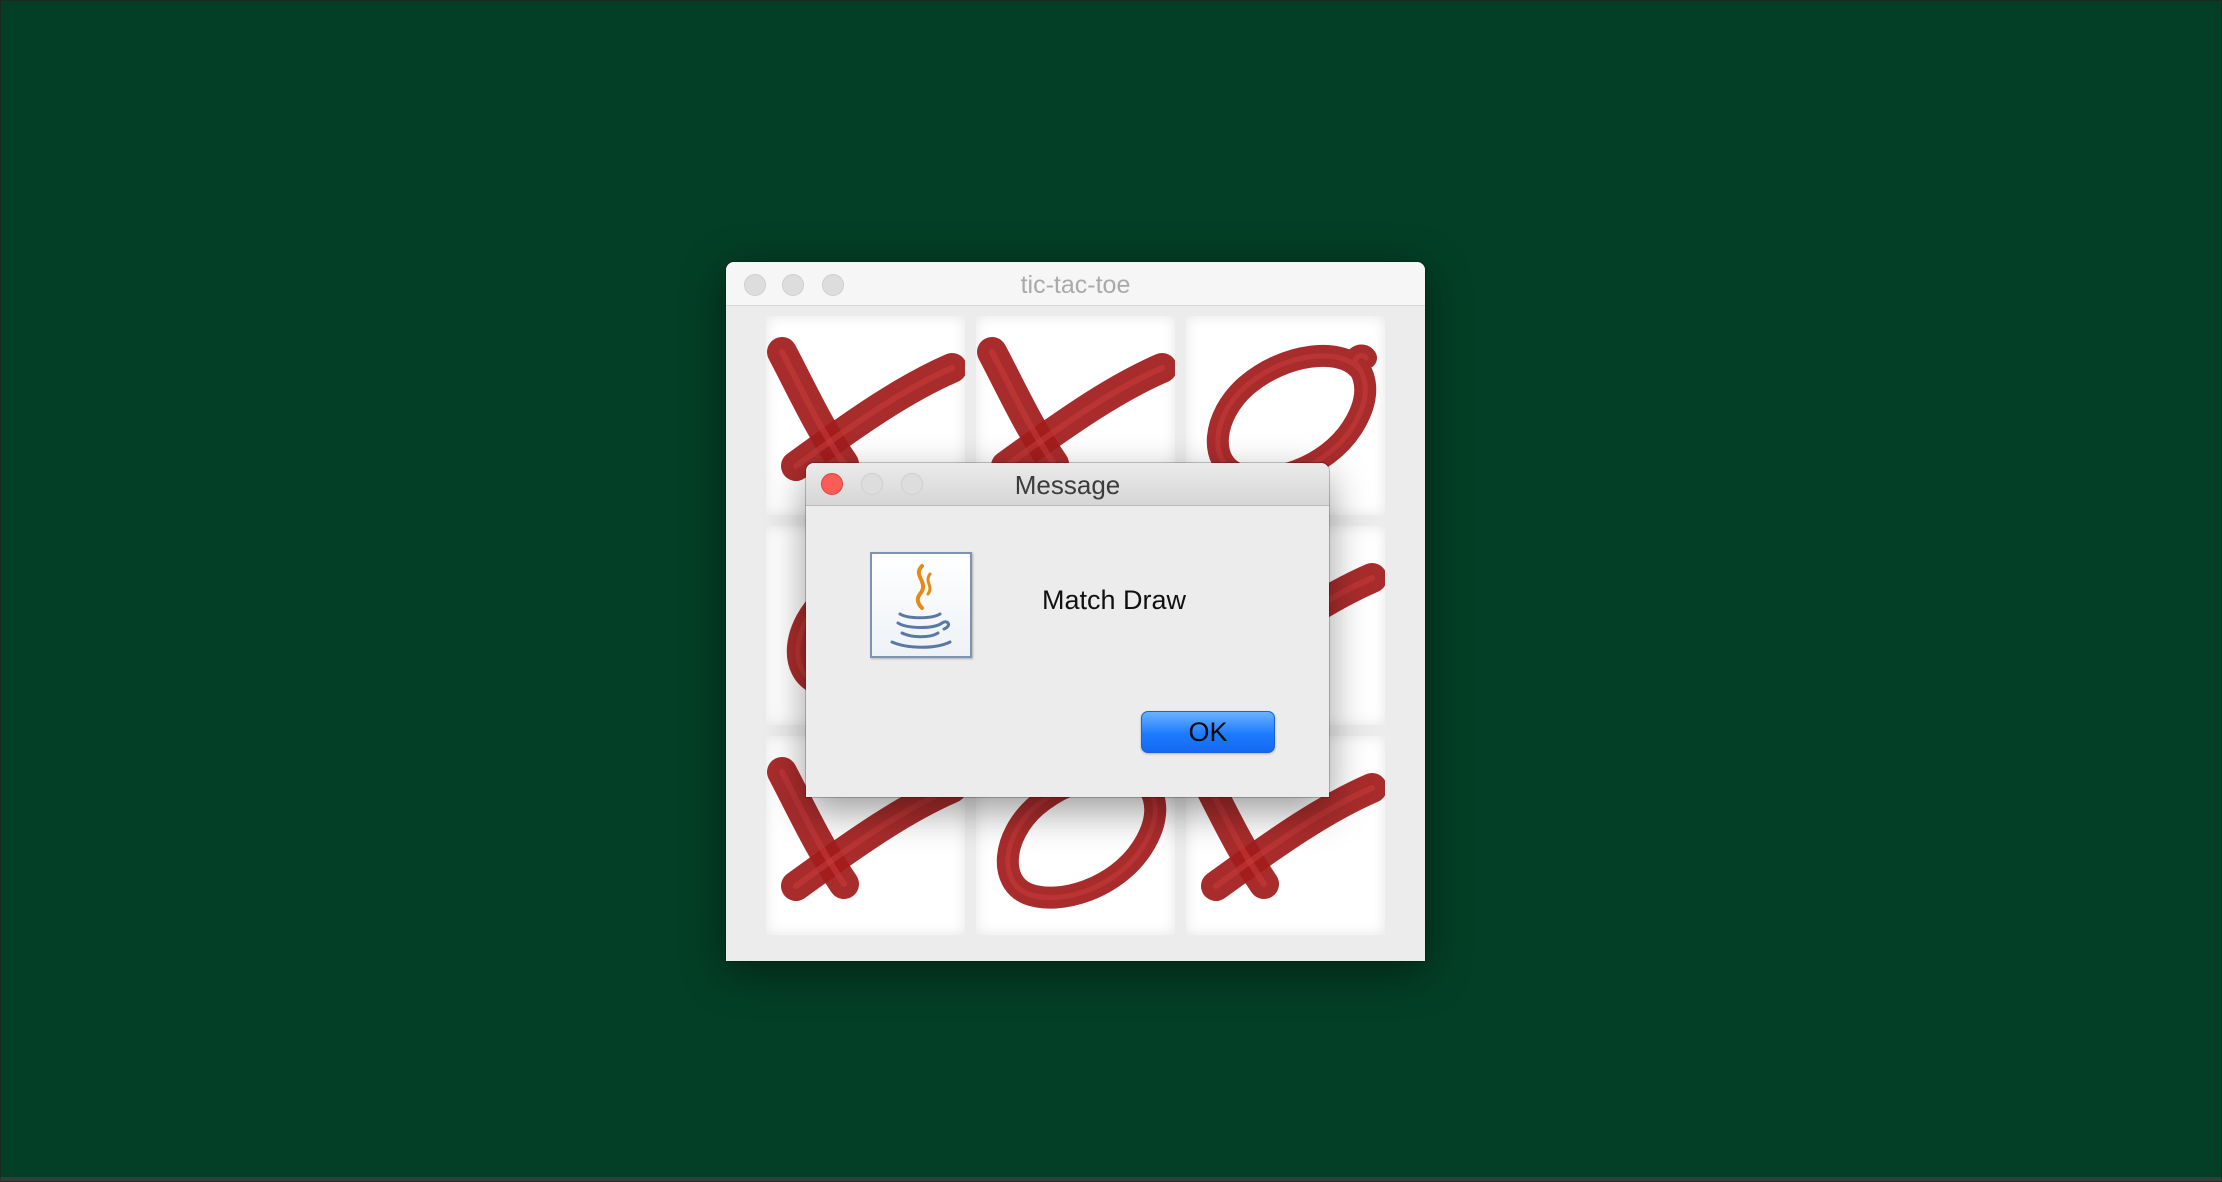 This screenshot has width=2222, height=1182. Describe the element at coordinates (1067, 630) in the screenshot. I see `message-dialog: Message Match Draw OK` at that location.